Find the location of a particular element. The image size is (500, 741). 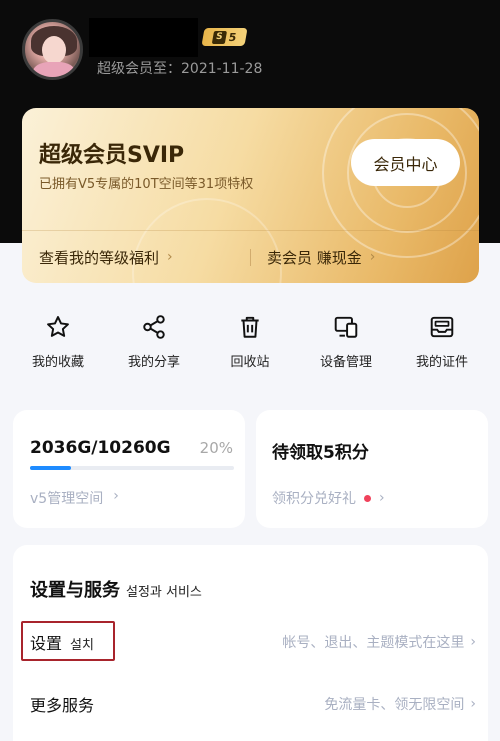

settings-label: 设置 is located at coordinates (46, 643).